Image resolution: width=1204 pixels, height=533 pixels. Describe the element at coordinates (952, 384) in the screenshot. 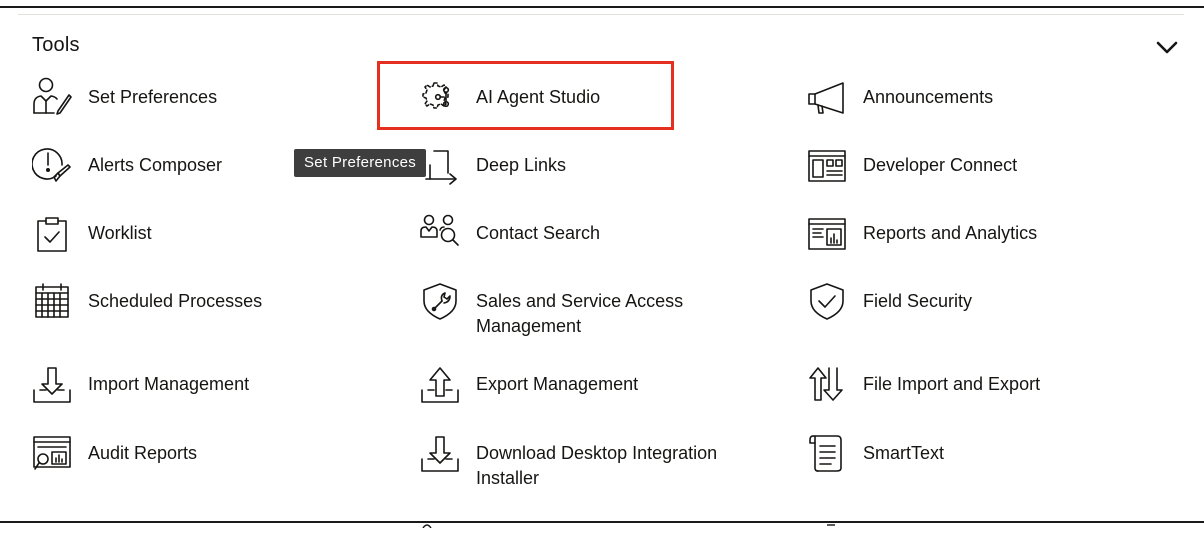

I see `tool-label: File Import and Export` at that location.